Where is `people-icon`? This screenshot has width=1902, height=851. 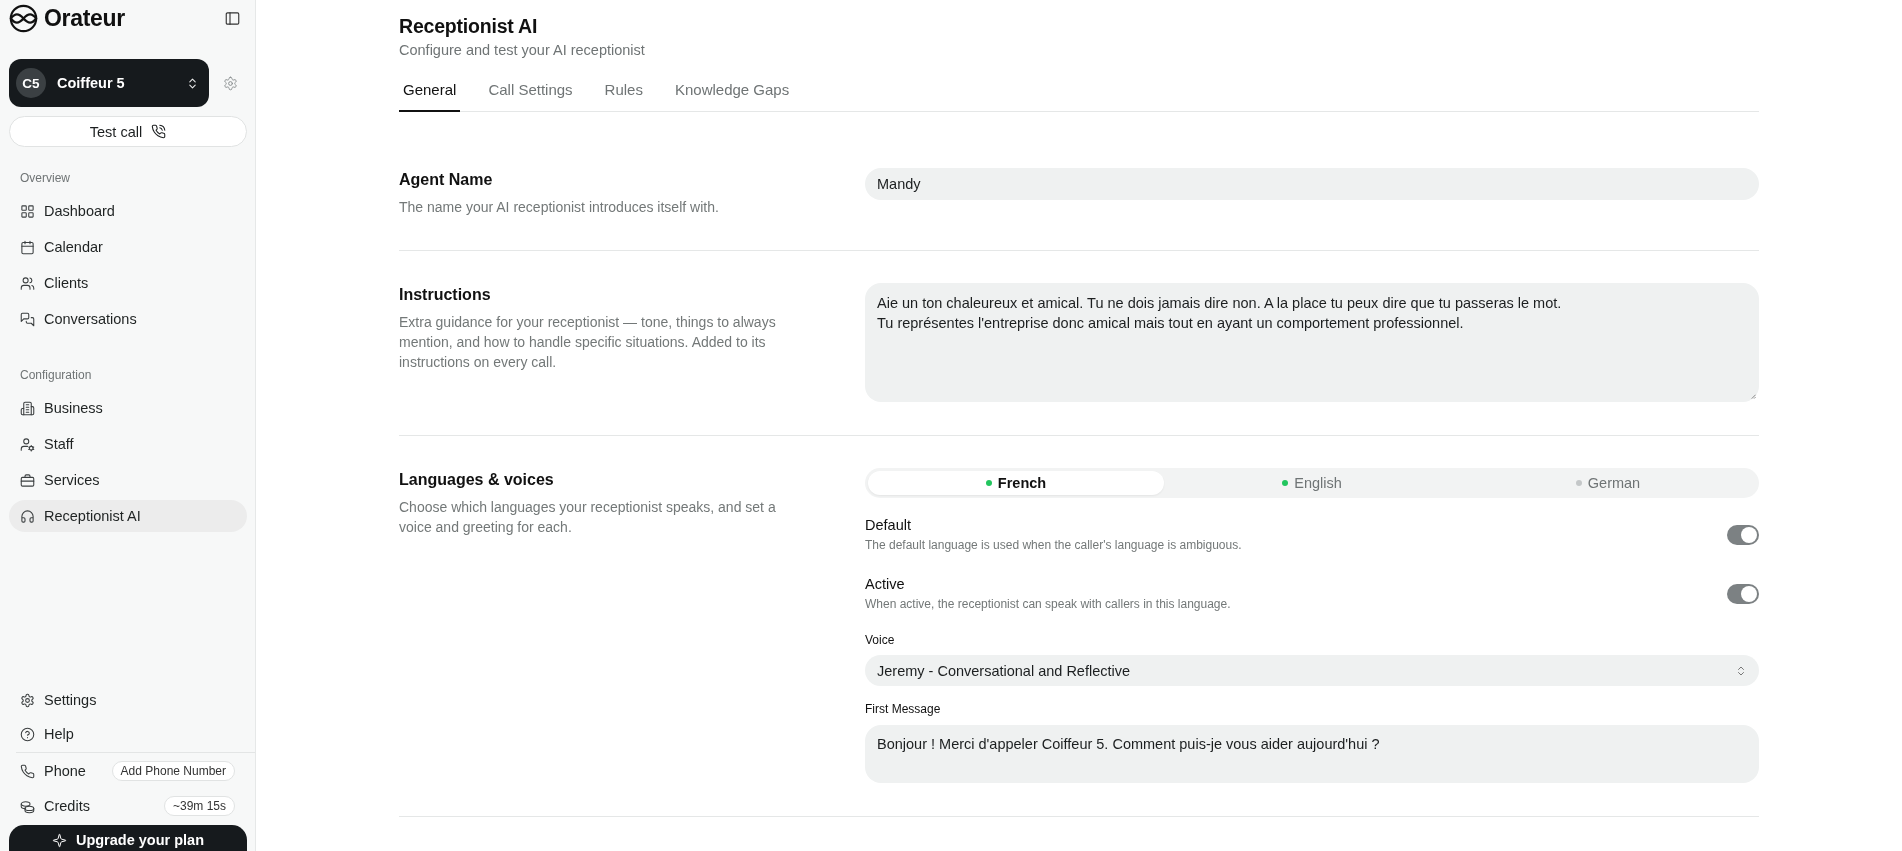
people-icon is located at coordinates (27, 283).